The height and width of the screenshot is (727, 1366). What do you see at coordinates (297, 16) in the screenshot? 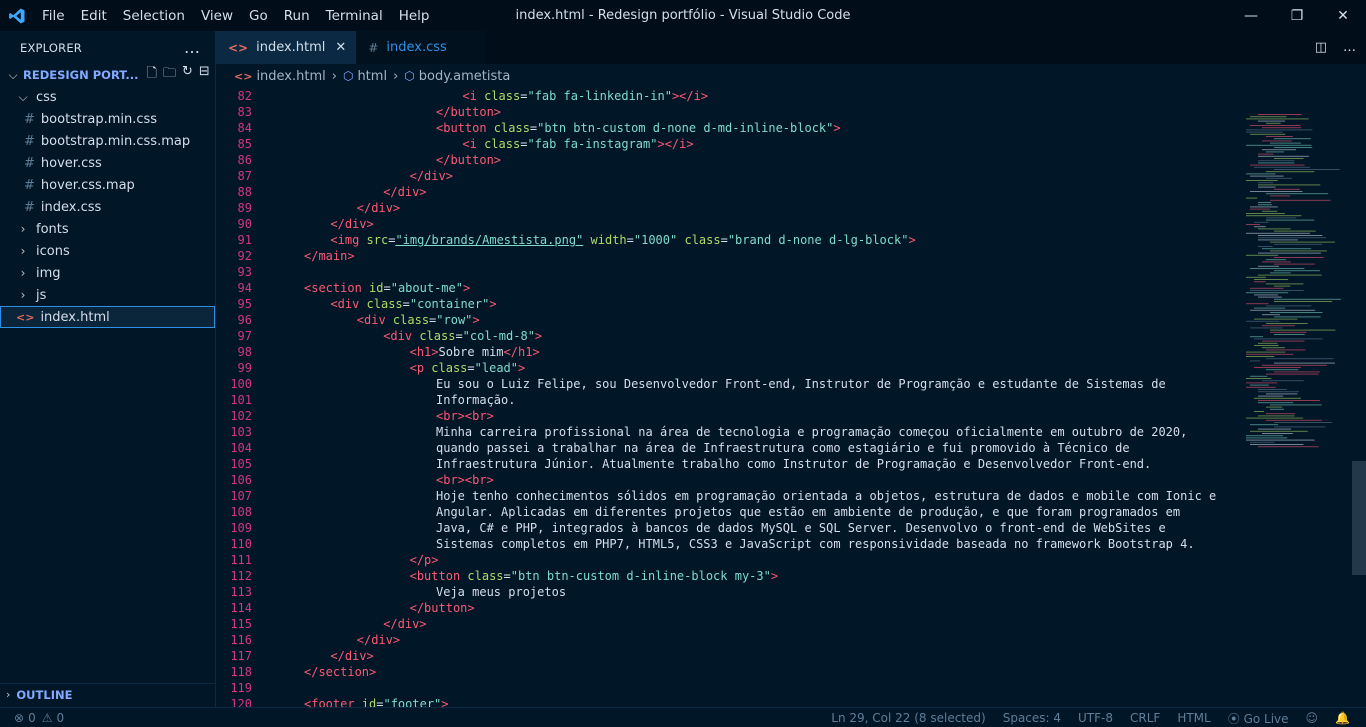
I see `menu-run: Run` at bounding box center [297, 16].